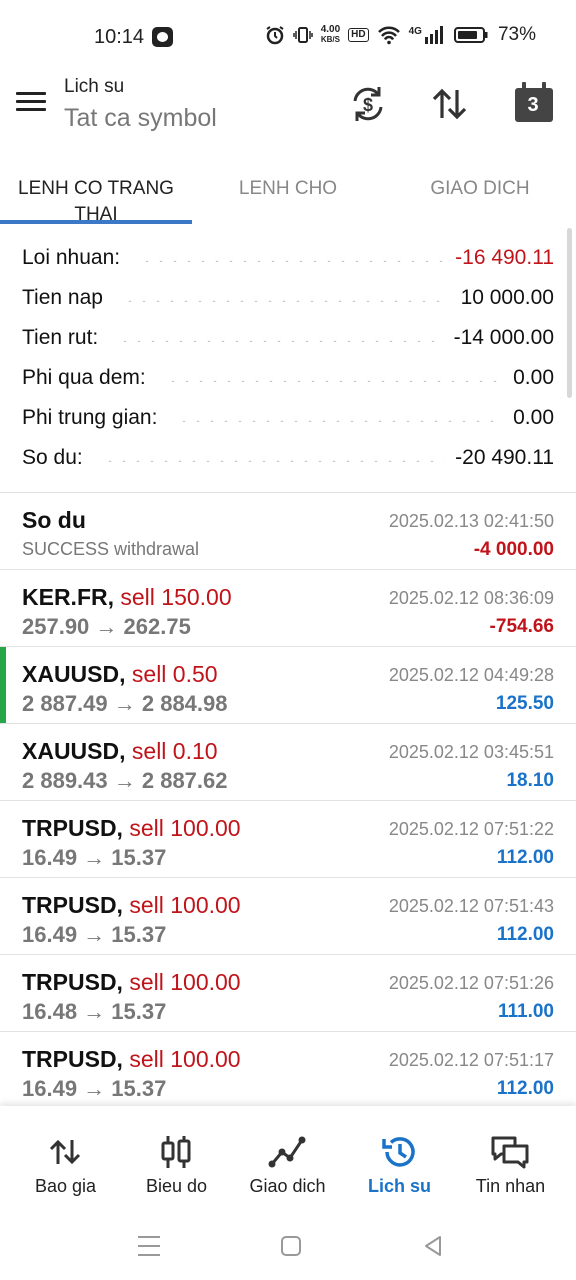 The image size is (576, 1280). I want to click on history-tabs: LENH CO TRANG THAI LENH CHO GIAO DICH, so click(288, 193).